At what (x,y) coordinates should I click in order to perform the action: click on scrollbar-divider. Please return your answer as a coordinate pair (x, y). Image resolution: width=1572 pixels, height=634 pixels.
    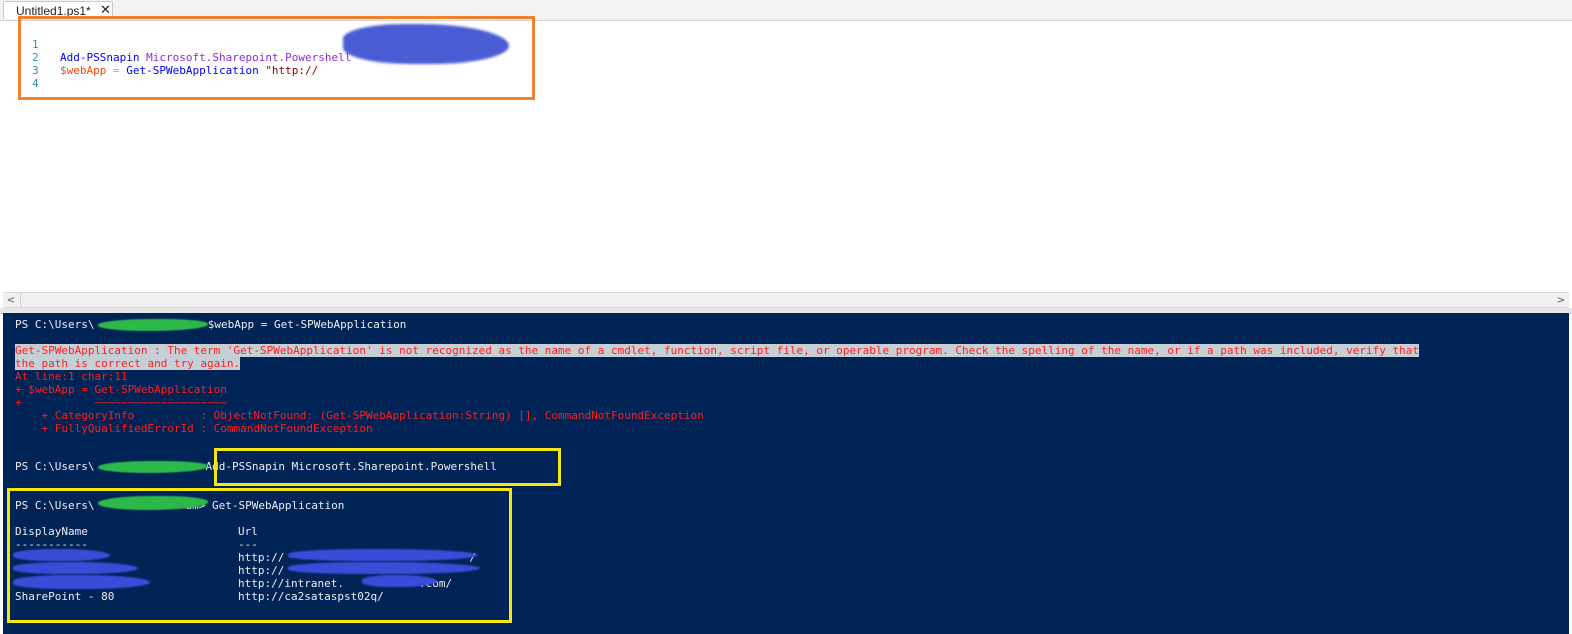
    Looking at the image, I should click on (20, 300).